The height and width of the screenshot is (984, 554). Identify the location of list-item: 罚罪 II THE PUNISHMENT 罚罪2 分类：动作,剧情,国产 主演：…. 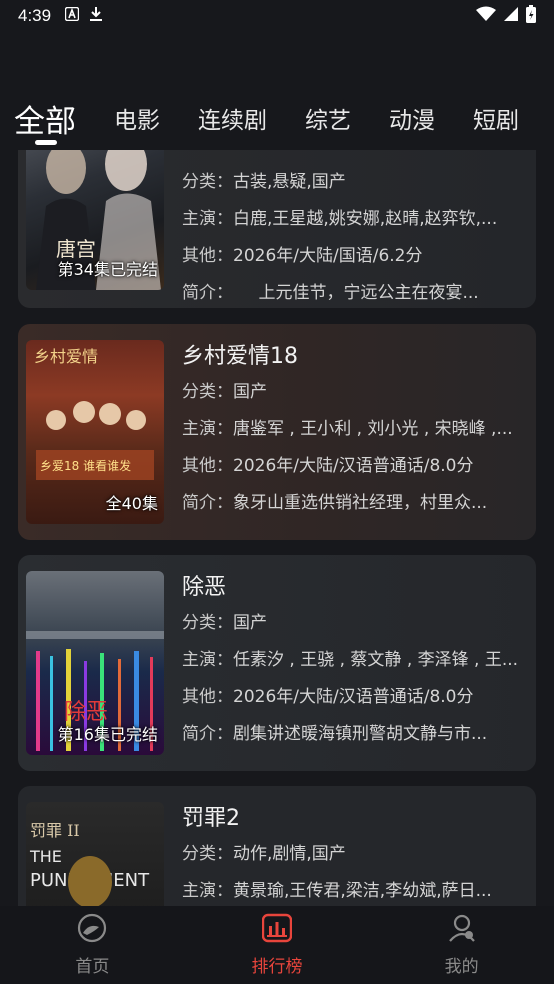
(277, 846).